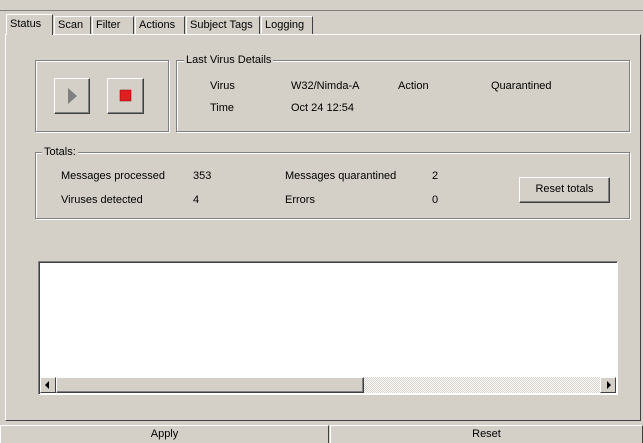 Image resolution: width=643 pixels, height=443 pixels. I want to click on start-button, so click(72, 96).